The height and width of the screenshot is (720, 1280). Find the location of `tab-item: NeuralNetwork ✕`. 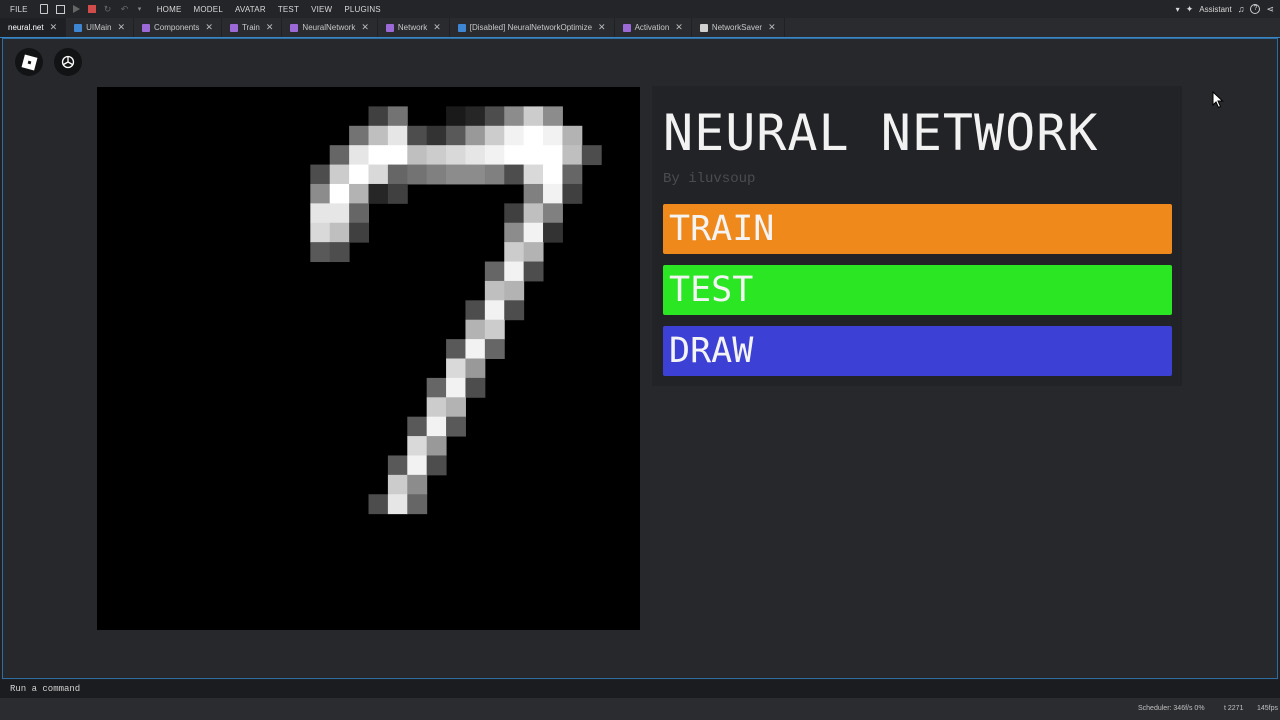

tab-item: NeuralNetwork ✕ is located at coordinates (330, 27).